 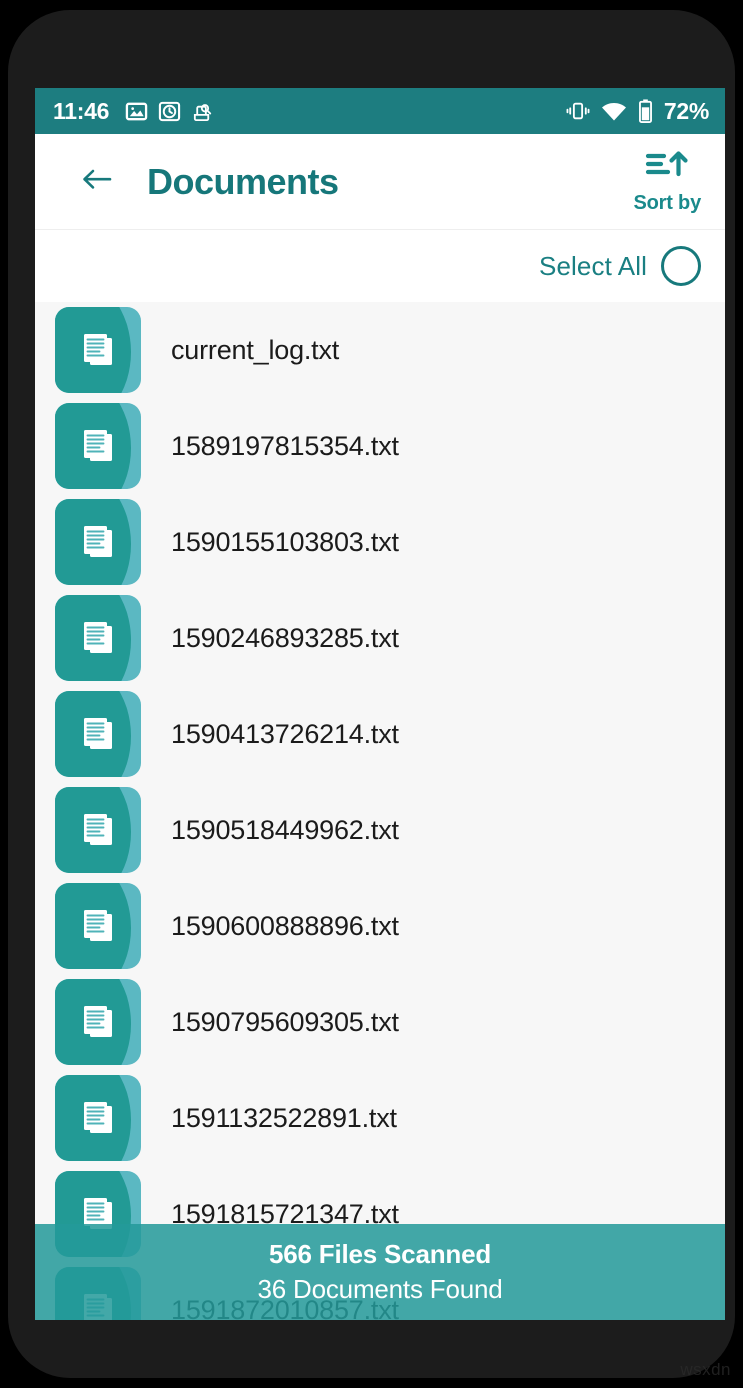 I want to click on app-bar: Documents Sort by, so click(x=380, y=182).